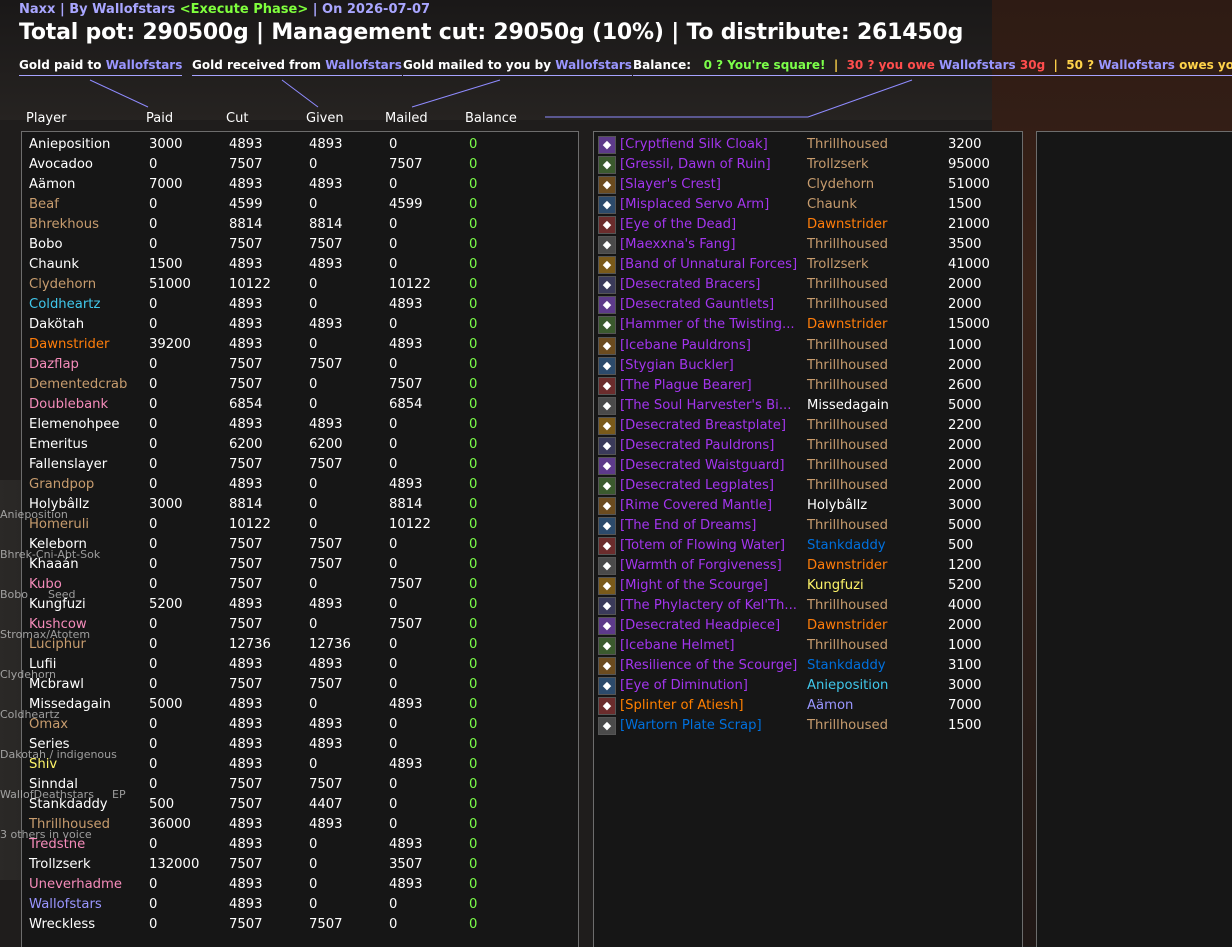 Image resolution: width=1232 pixels, height=947 pixels. What do you see at coordinates (690, 285) in the screenshot?
I see `item-link: [Desecrated Bracers]` at bounding box center [690, 285].